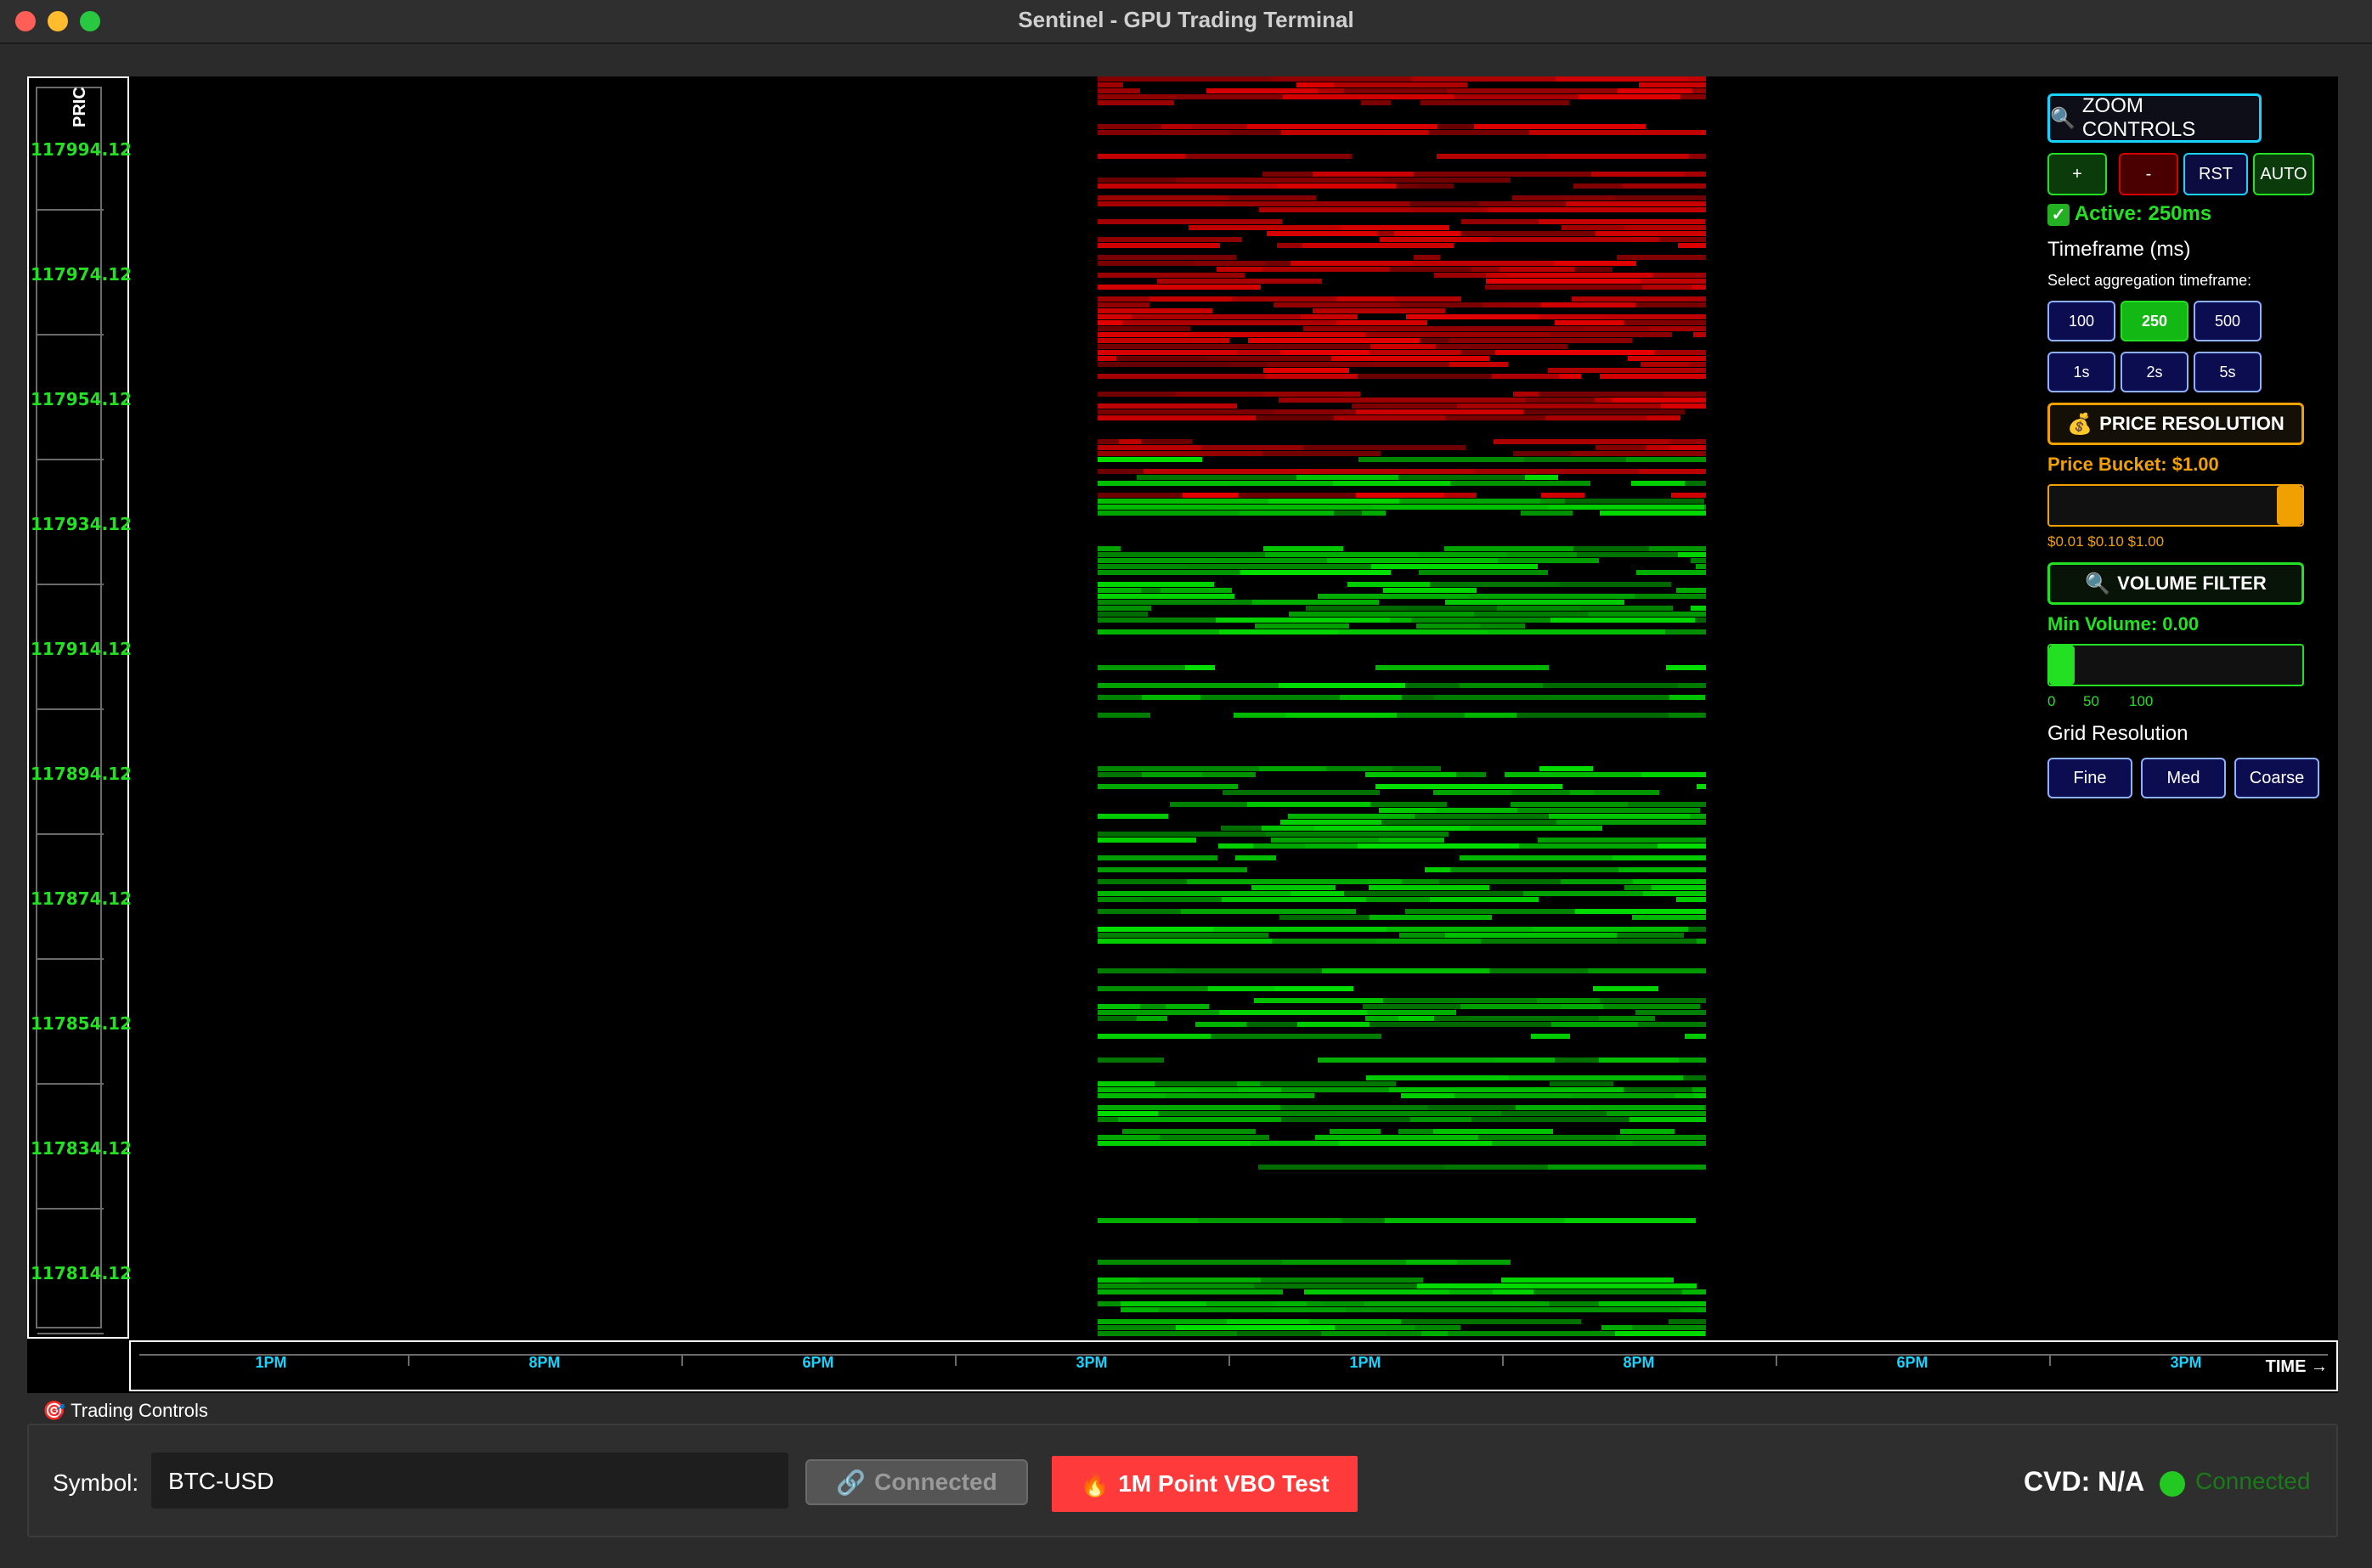  Describe the element at coordinates (2215, 174) in the screenshot. I see `zoom-reset-button: RST` at that location.